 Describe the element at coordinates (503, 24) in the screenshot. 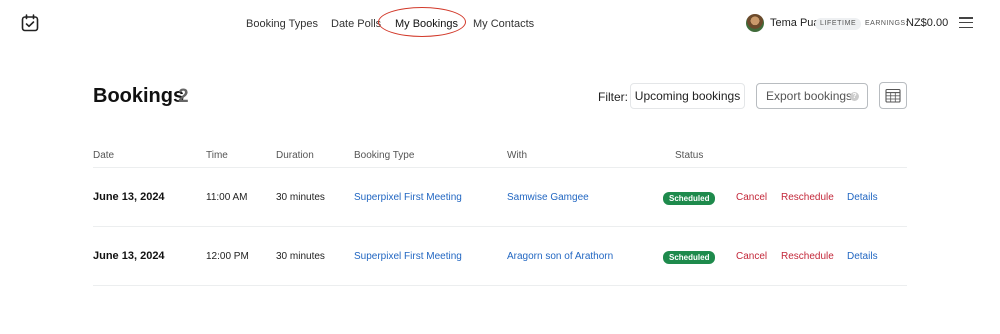

I see `nav-my-contacts: My Contacts` at that location.